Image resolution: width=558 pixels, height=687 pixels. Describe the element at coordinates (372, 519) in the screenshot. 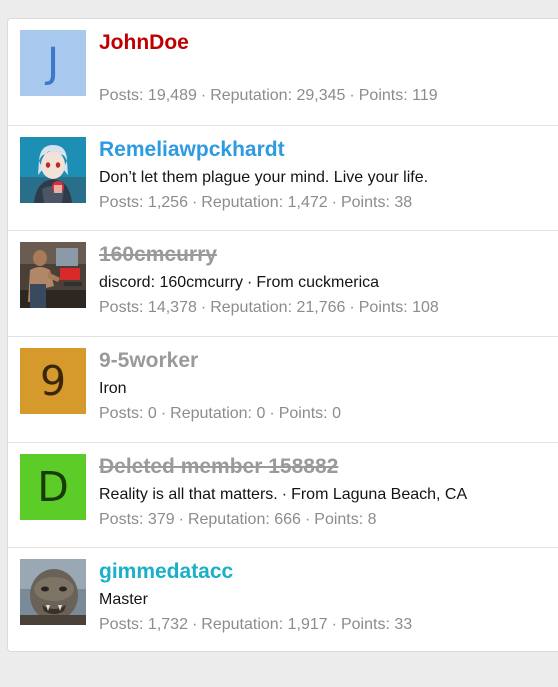

I see `points-count: 8` at that location.